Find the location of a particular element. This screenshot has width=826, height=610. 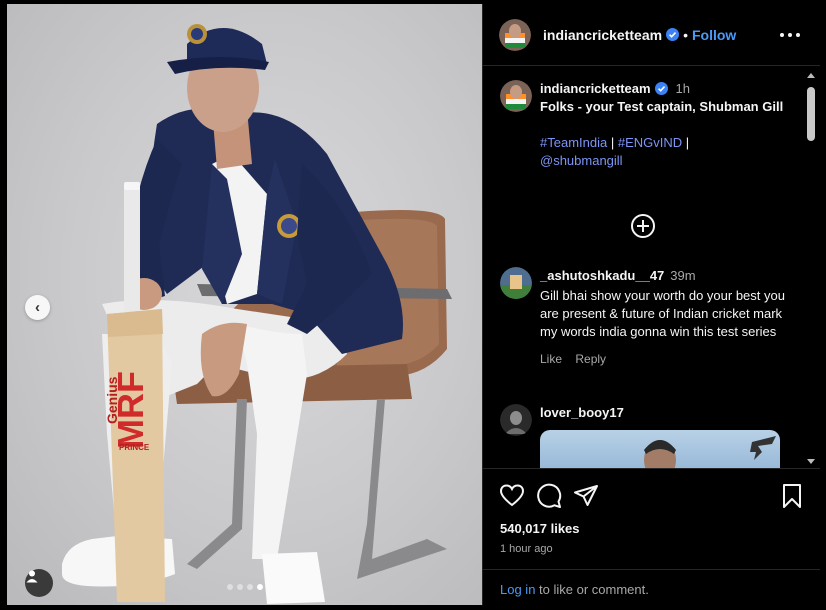

bat-sub-text: Genius is located at coordinates (112, 400).